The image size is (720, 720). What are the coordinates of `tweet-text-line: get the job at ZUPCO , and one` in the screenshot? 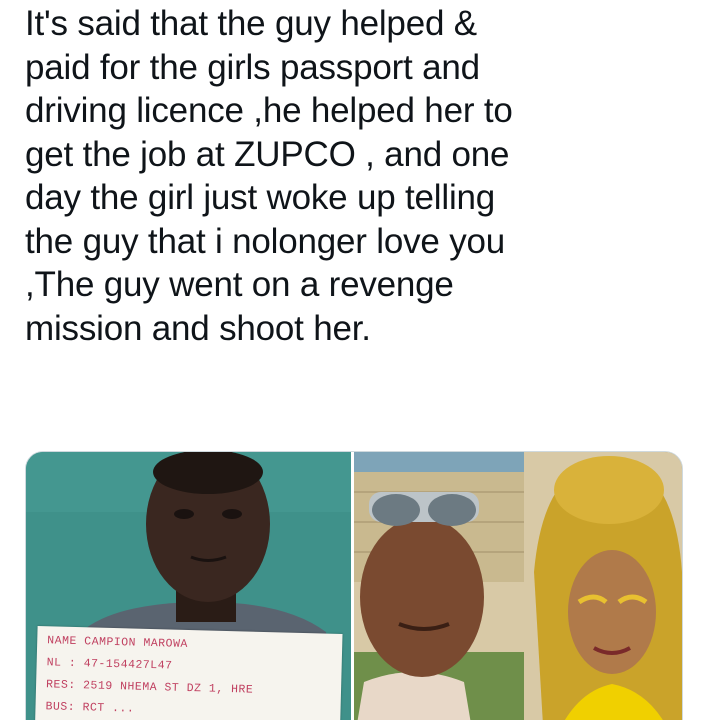 It's located at (267, 154).